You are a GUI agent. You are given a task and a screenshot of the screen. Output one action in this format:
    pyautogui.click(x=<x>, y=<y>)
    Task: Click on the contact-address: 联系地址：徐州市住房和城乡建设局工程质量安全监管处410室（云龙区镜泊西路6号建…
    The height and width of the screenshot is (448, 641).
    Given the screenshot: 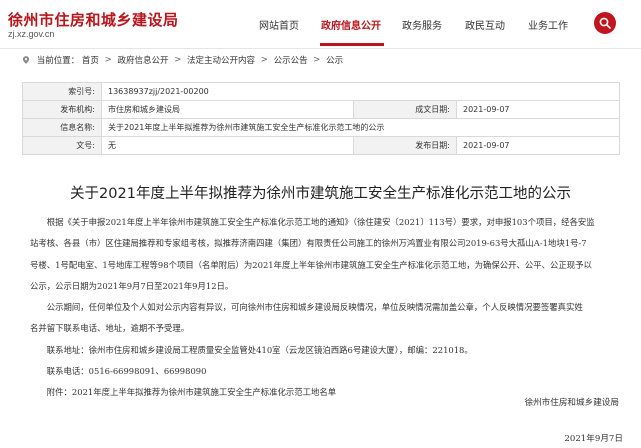 What is the action you would take?
    pyautogui.click(x=259, y=349)
    